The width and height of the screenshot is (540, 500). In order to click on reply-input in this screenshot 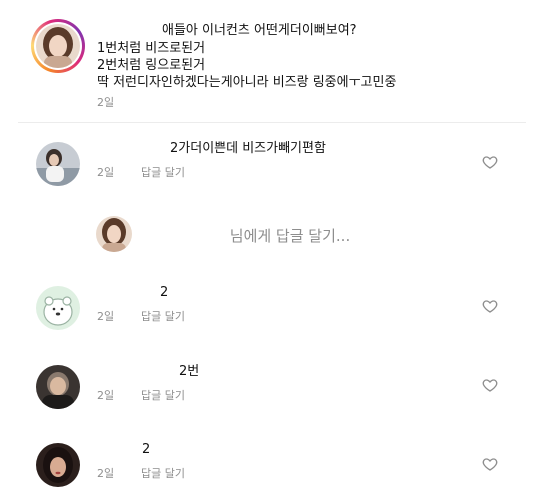, I will do `click(290, 236)`.